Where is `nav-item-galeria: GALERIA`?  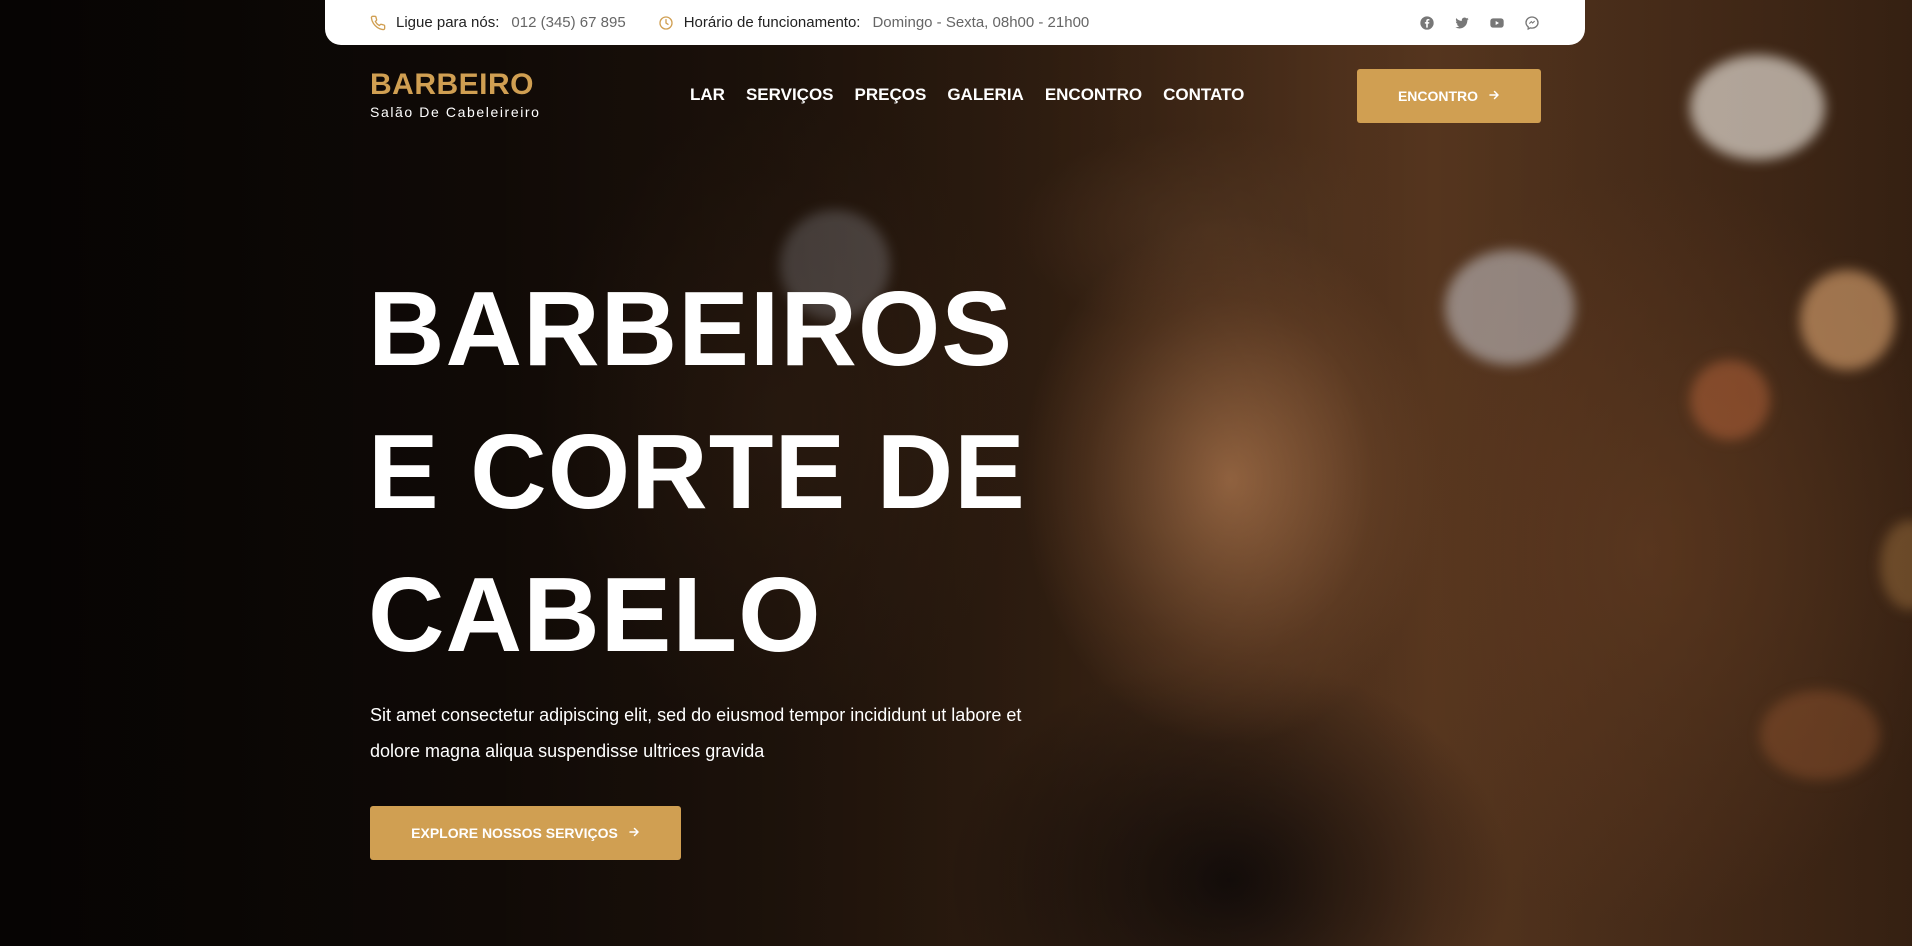 nav-item-galeria: GALERIA is located at coordinates (985, 95).